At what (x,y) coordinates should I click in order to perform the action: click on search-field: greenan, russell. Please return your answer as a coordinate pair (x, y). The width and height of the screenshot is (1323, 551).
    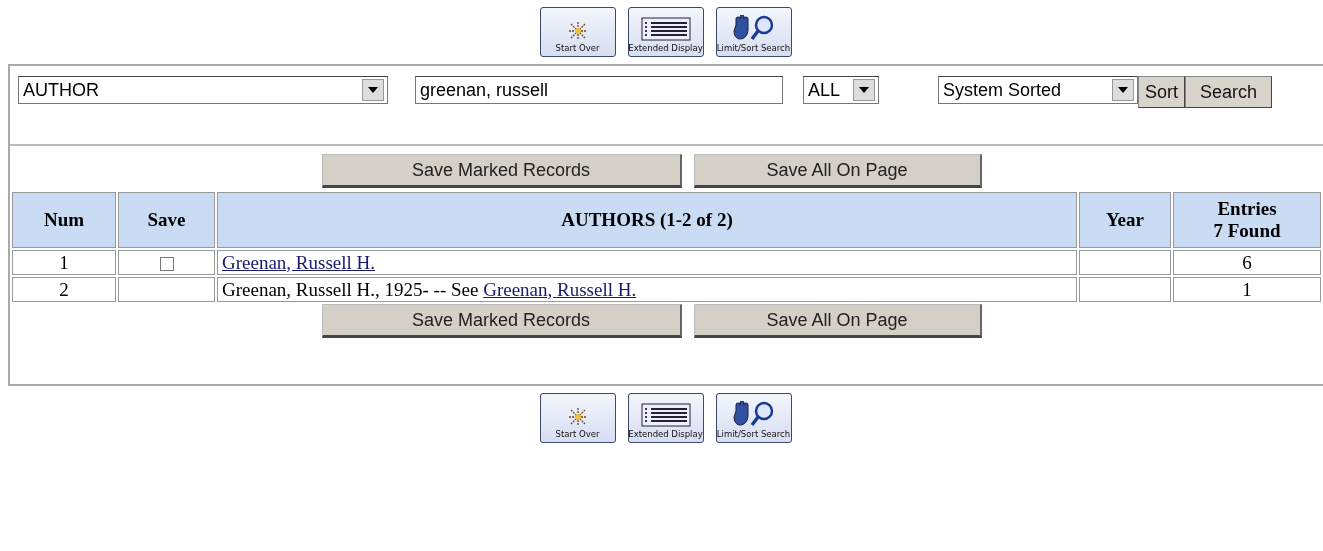
    Looking at the image, I should click on (599, 90).